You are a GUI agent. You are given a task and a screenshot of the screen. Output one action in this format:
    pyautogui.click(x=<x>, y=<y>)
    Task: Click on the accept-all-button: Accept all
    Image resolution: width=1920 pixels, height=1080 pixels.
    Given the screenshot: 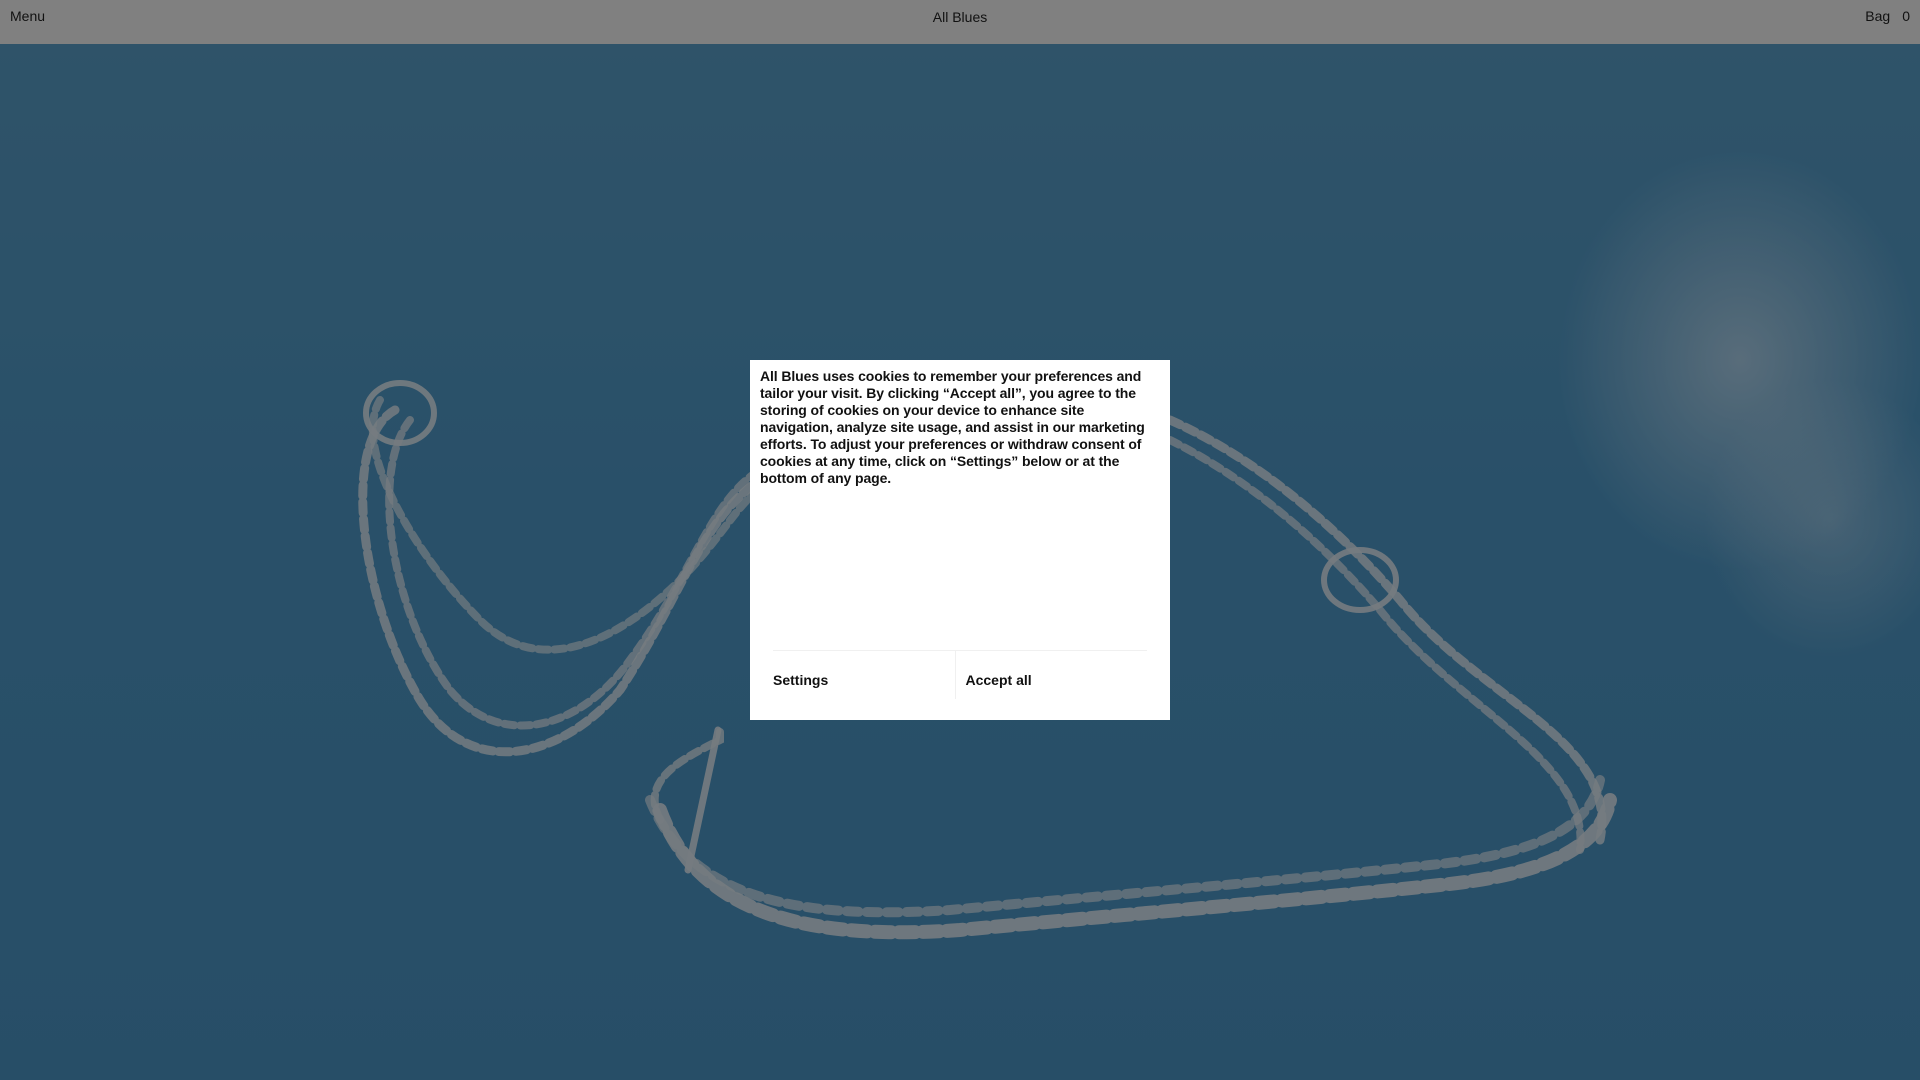 What is the action you would take?
    pyautogui.click(x=1051, y=675)
    